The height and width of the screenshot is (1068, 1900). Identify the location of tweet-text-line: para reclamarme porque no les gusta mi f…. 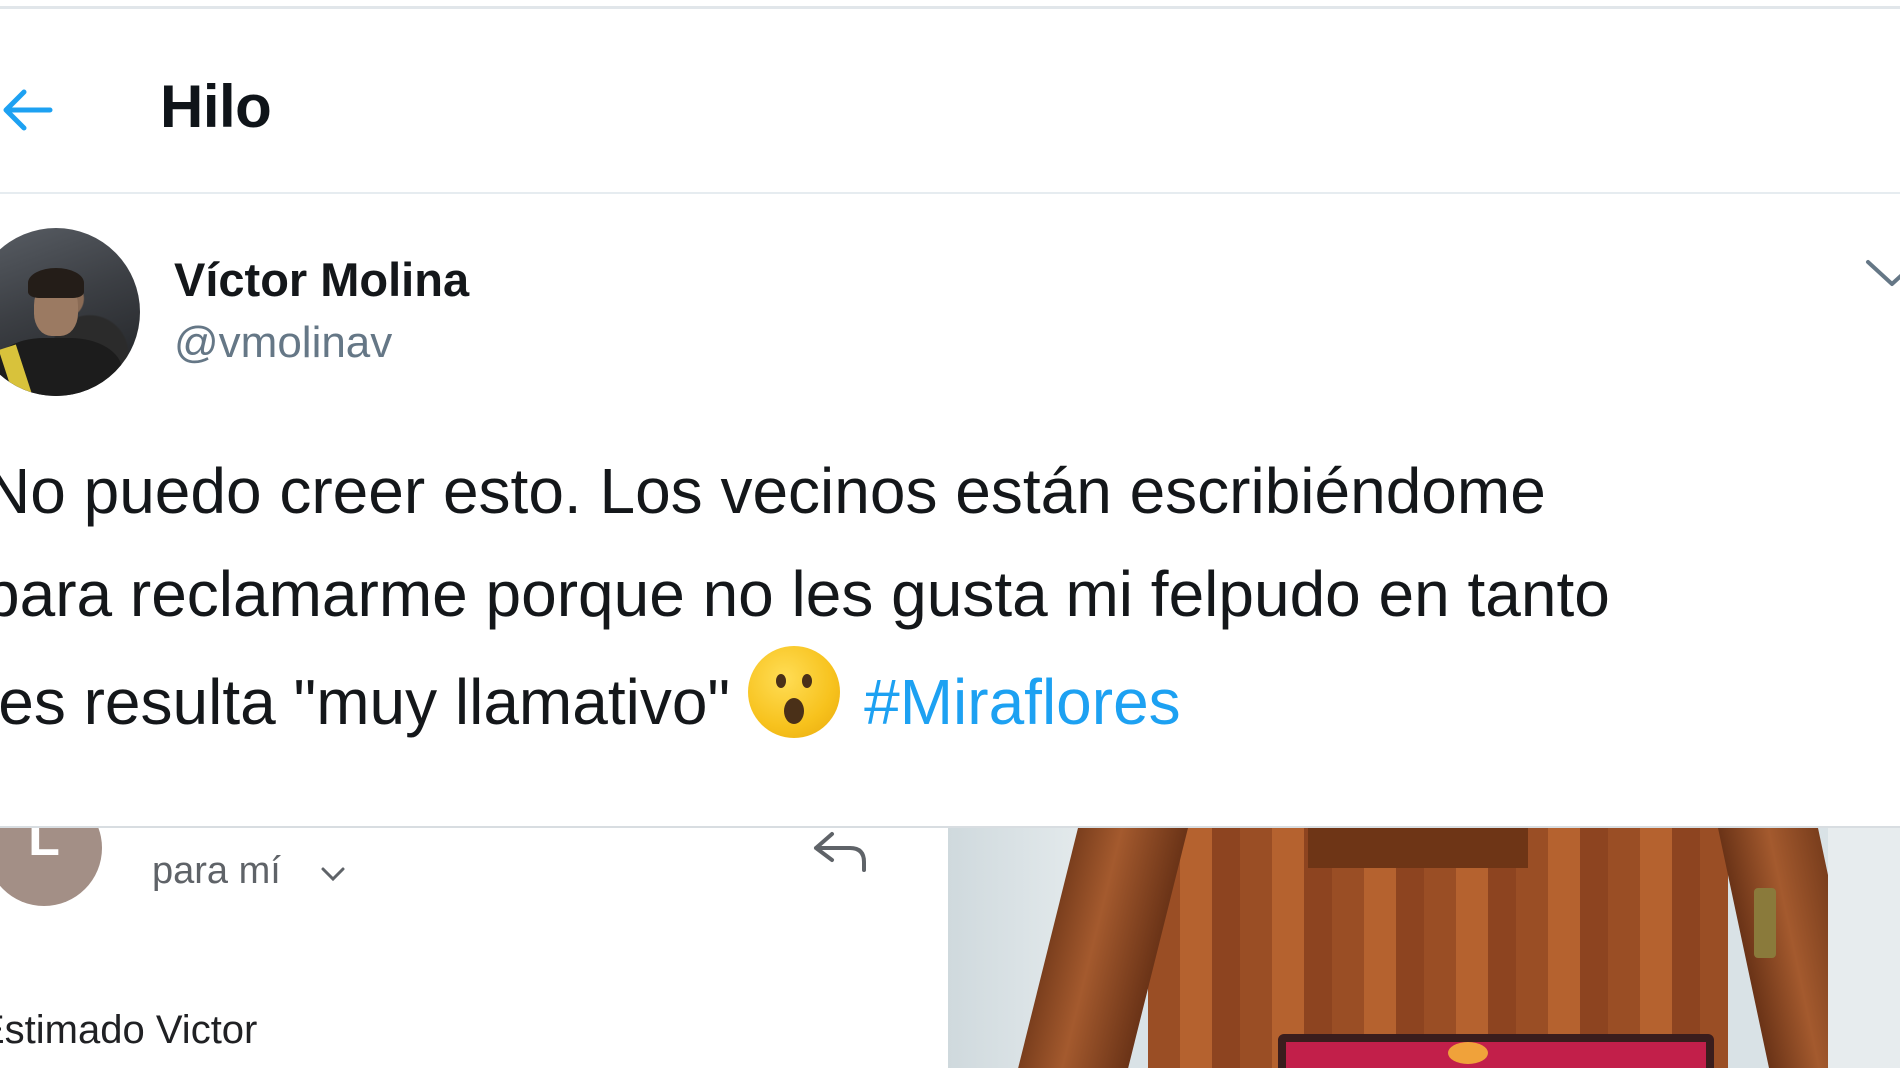
(805, 594).